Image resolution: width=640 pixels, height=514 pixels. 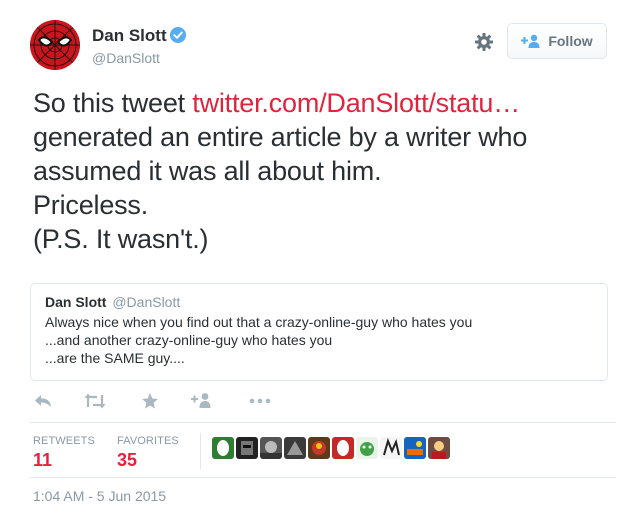 I want to click on retweets-label: RETWEETS, so click(x=64, y=441).